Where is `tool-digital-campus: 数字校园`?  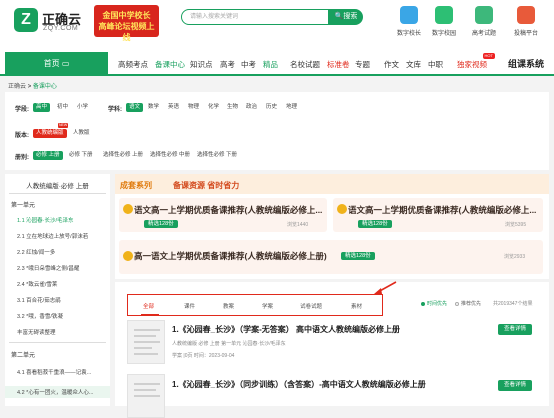
tool-digital-campus: 数字校园 is located at coordinates (444, 21).